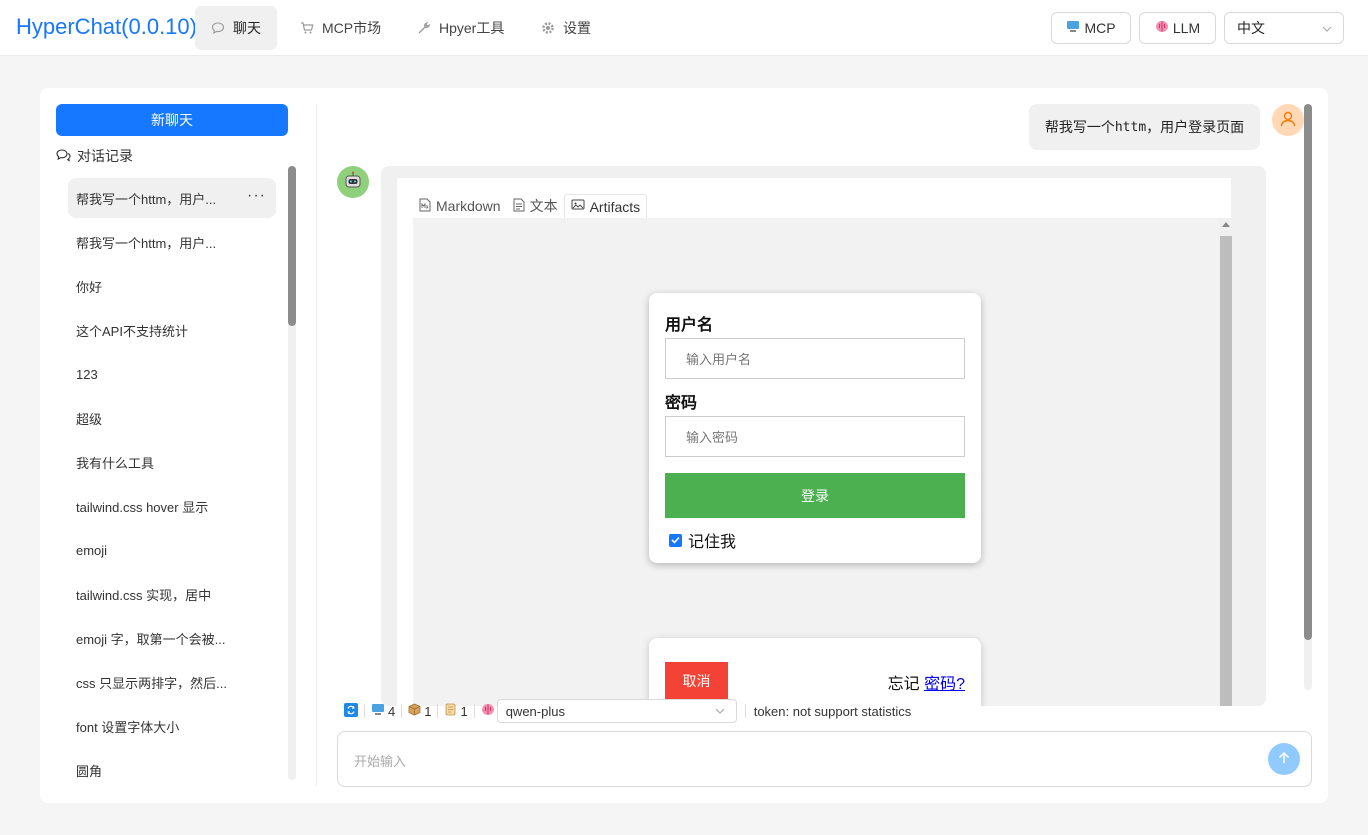 This screenshot has width=1368, height=835. Describe the element at coordinates (92, 550) in the screenshot. I see `history-item-label: emoji` at that location.